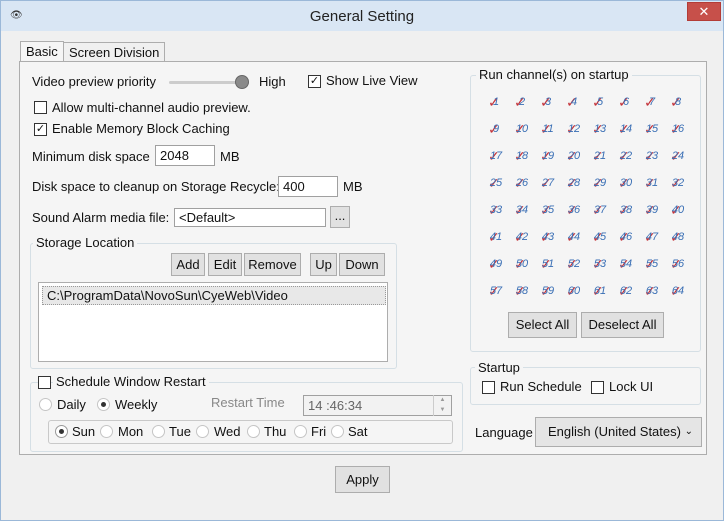 The width and height of the screenshot is (724, 521). I want to click on channel-checkbox: ✓ 61, so click(600, 291).